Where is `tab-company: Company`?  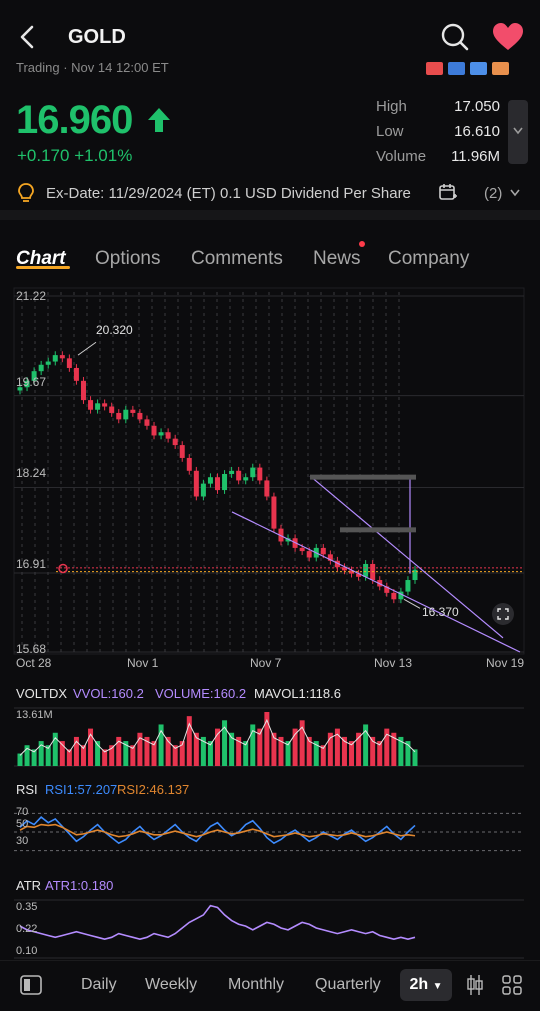
tab-company: Company is located at coordinates (428, 259).